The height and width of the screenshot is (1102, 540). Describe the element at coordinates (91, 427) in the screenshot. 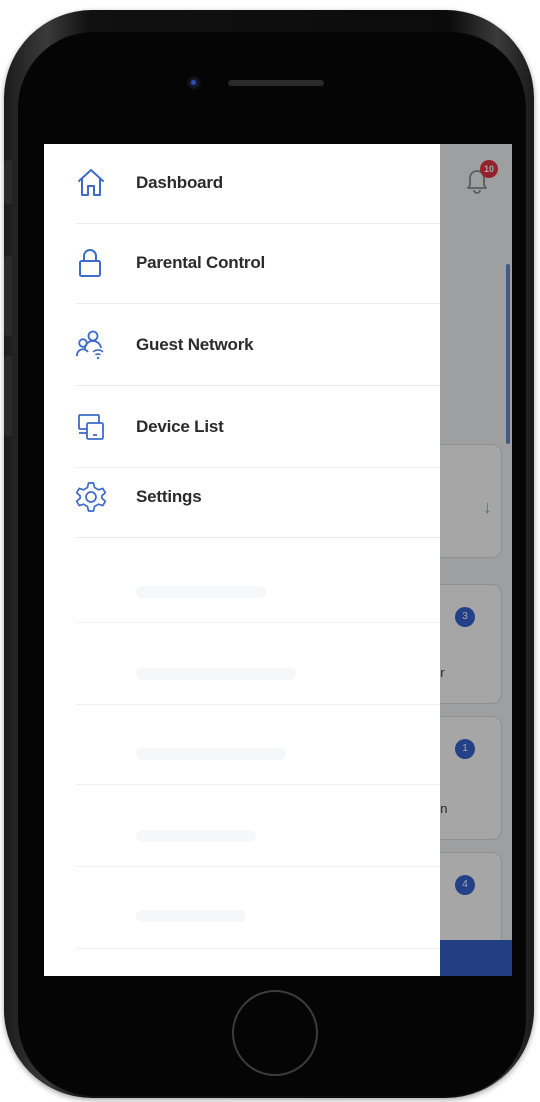

I see `device-list-icon` at that location.